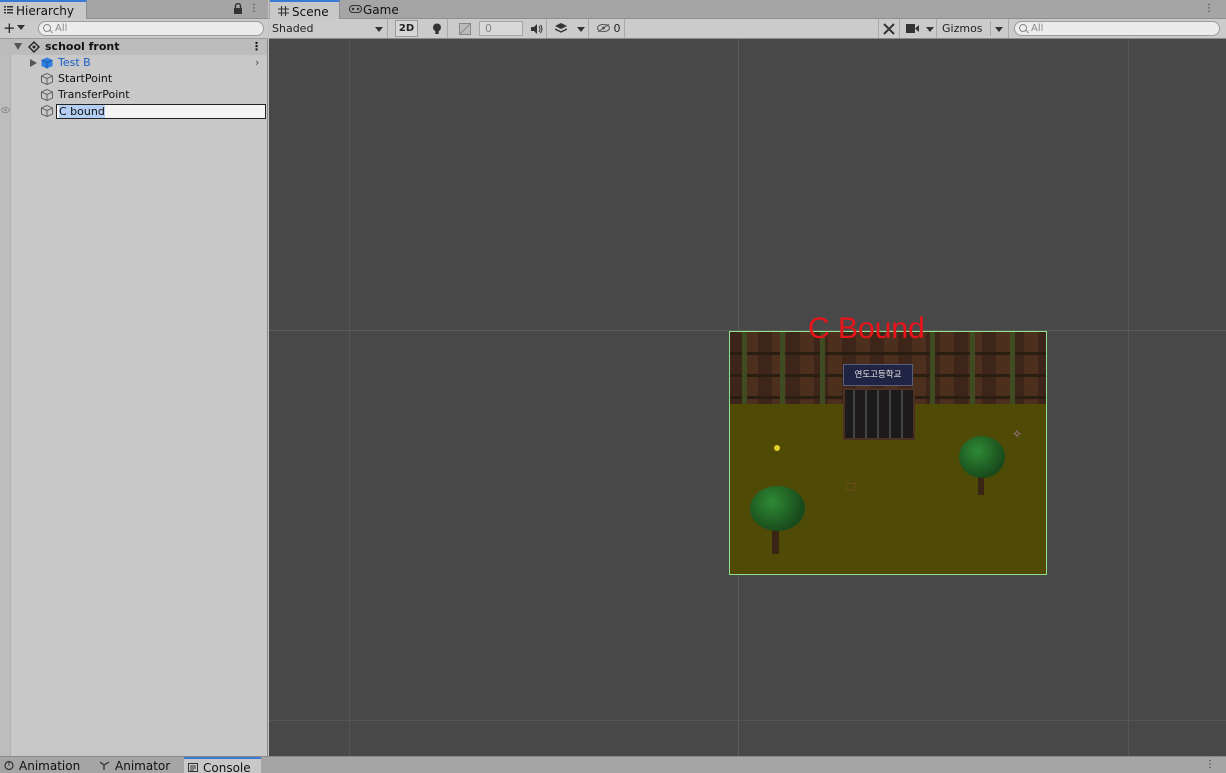 This screenshot has height=773, width=1226. I want to click on hidden-objects-toggle: 0, so click(609, 28).